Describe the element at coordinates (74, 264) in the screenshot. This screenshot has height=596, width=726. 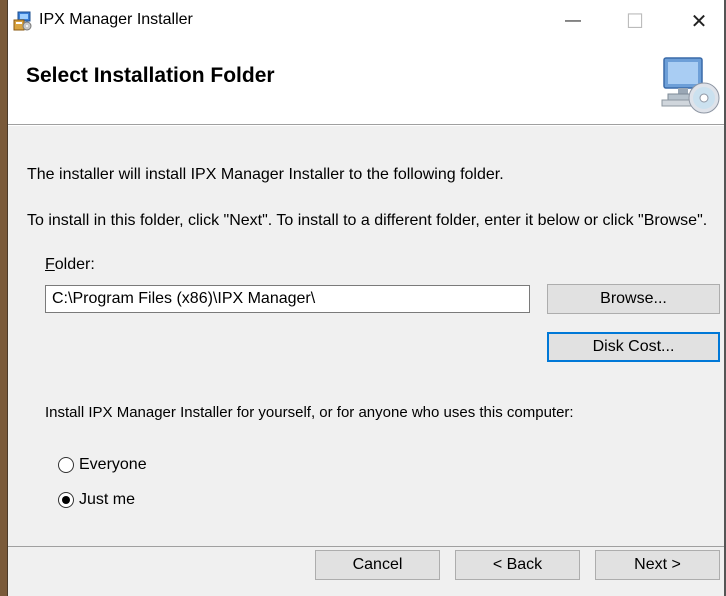
I see `folder-label-text: older:` at that location.